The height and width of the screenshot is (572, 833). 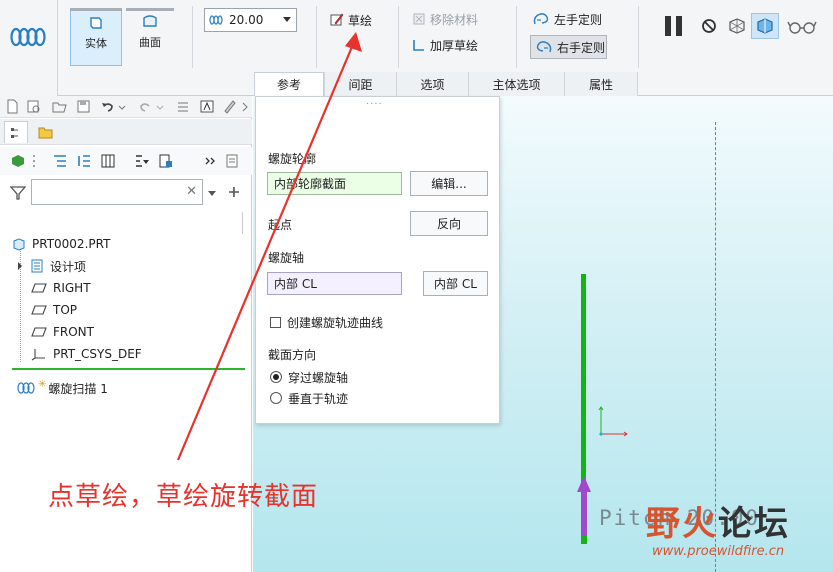 I want to click on tree-item-front: FRONT, so click(x=62, y=332).